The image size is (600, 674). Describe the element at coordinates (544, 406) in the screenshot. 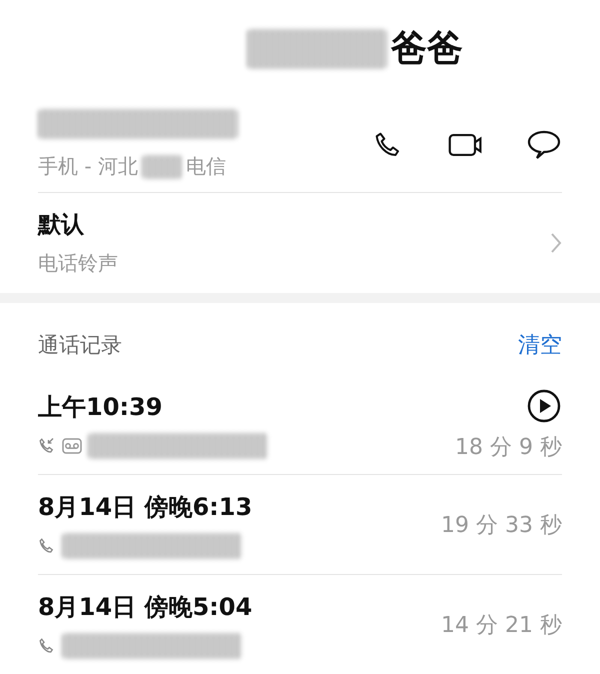

I see `play-button` at that location.